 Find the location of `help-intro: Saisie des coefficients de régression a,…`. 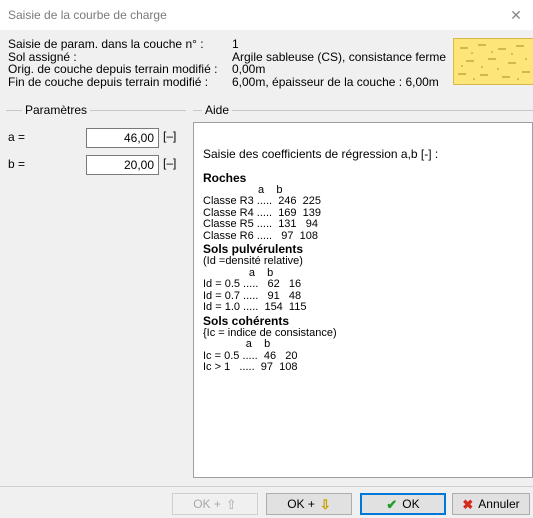

help-intro: Saisie des coefficients de régression a,… is located at coordinates (321, 153).